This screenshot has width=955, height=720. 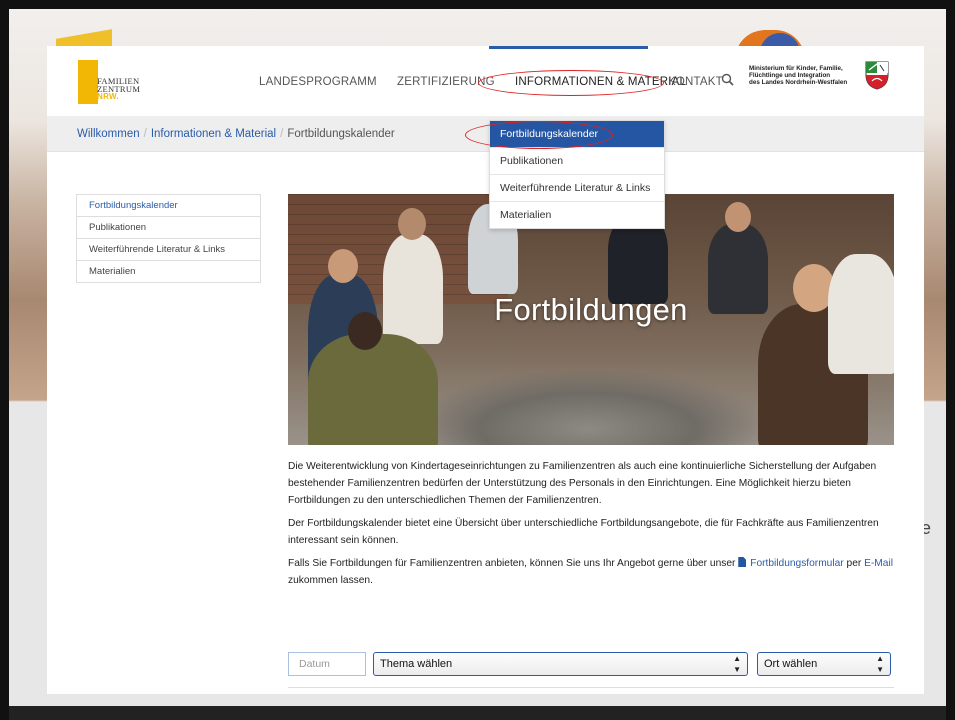 What do you see at coordinates (318, 82) in the screenshot?
I see `nav-item-landesprogramm: LANDESPROGRAMM` at bounding box center [318, 82].